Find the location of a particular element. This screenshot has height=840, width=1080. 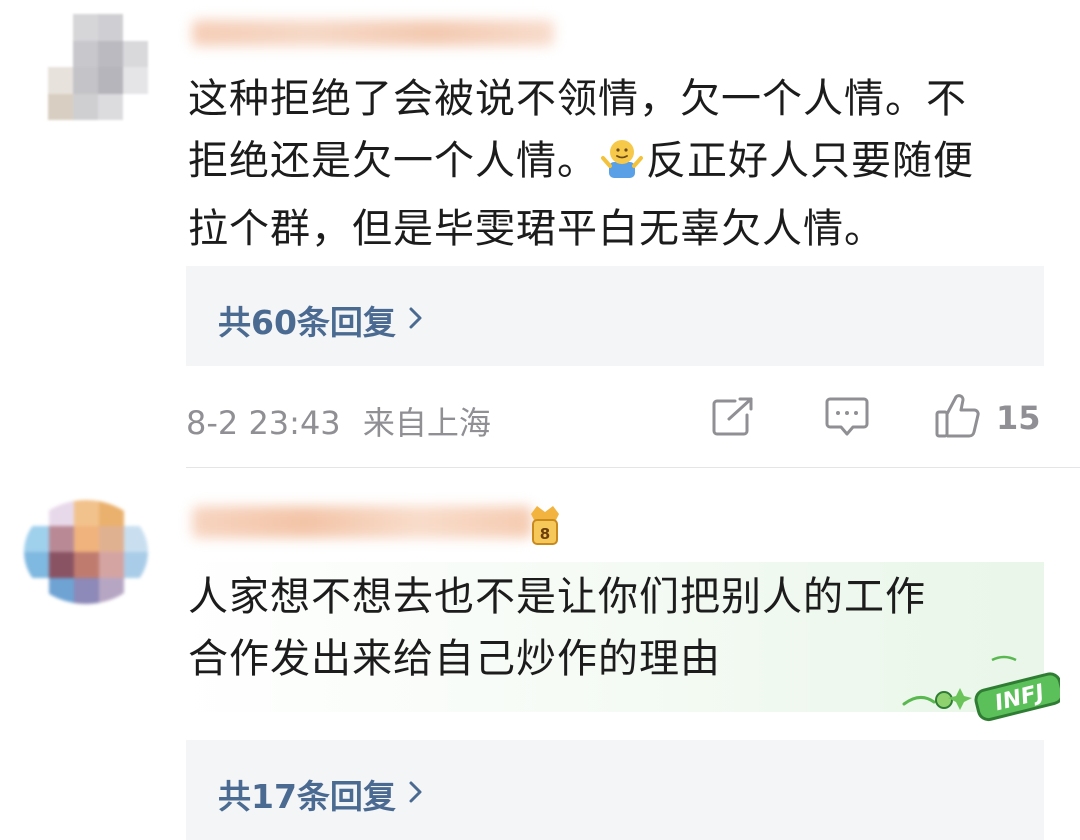

level-badge-icon: 8 is located at coordinates (545, 526).